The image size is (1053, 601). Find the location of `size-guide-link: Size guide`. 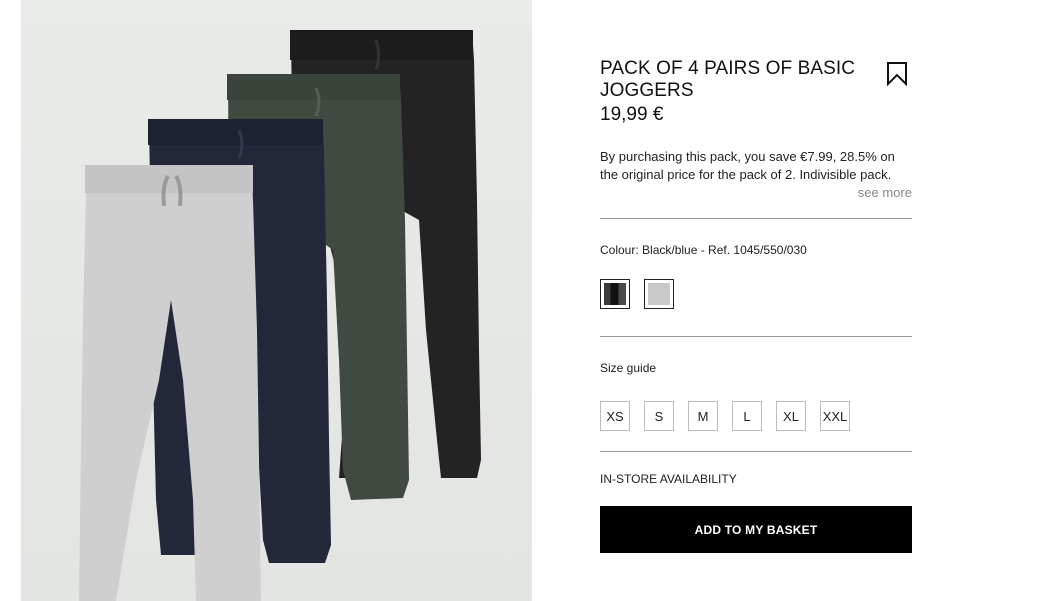

size-guide-link: Size guide is located at coordinates (756, 368).